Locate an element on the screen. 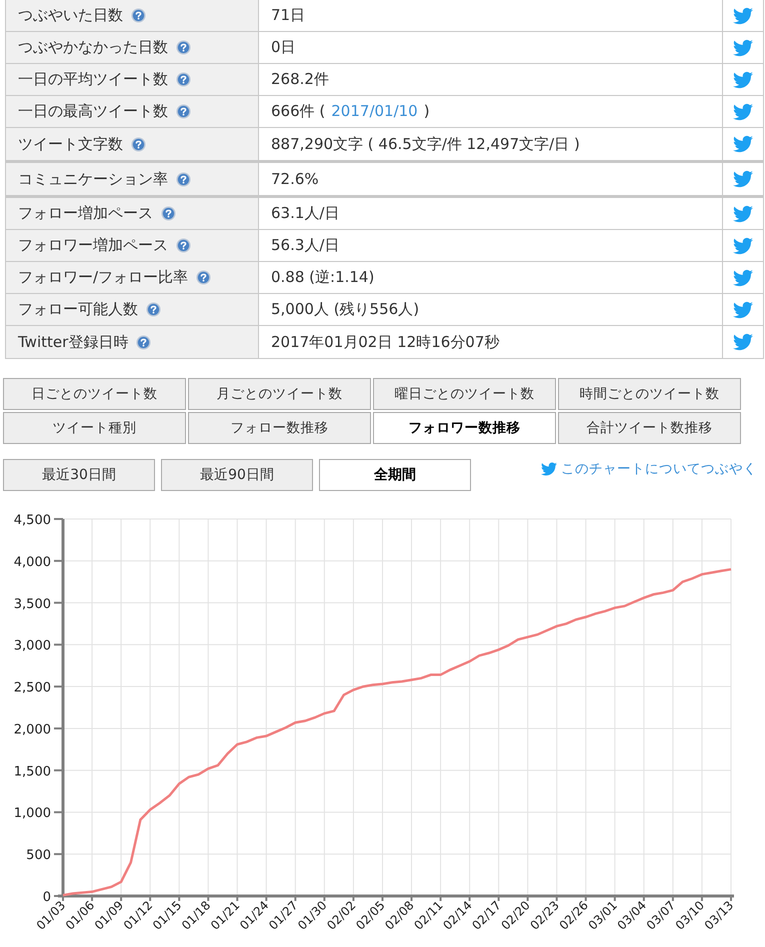 This screenshot has width=765, height=947. stat-label: つぶやかなかった日数 is located at coordinates (93, 47).